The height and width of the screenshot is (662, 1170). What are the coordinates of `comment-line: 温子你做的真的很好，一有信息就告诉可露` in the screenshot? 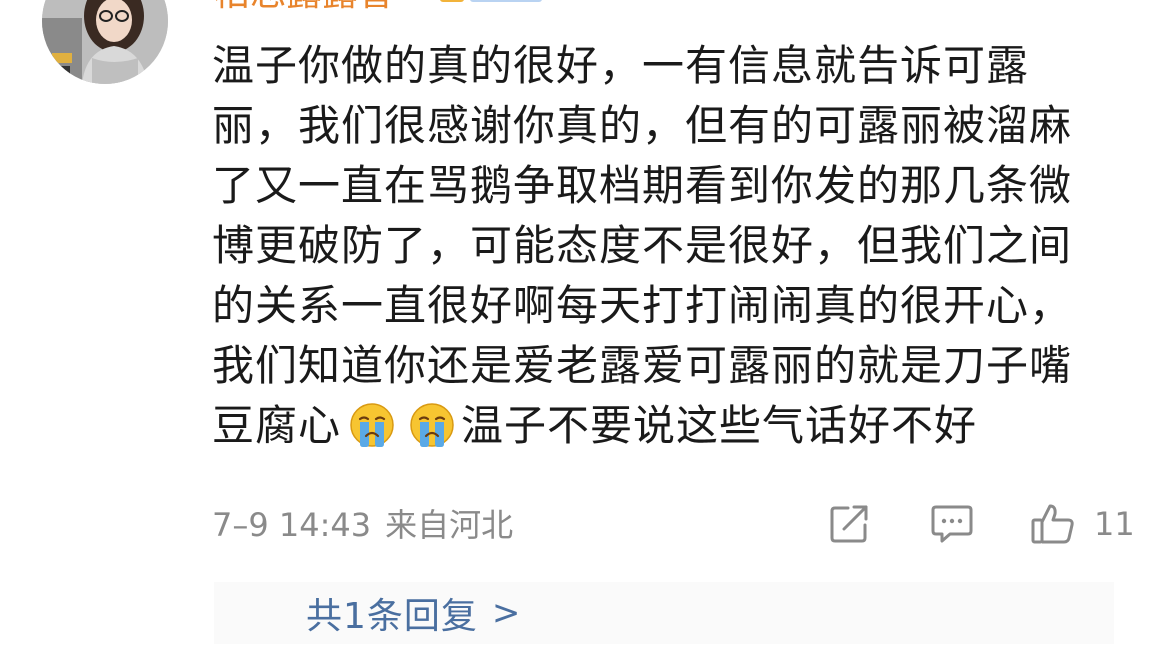 It's located at (621, 65).